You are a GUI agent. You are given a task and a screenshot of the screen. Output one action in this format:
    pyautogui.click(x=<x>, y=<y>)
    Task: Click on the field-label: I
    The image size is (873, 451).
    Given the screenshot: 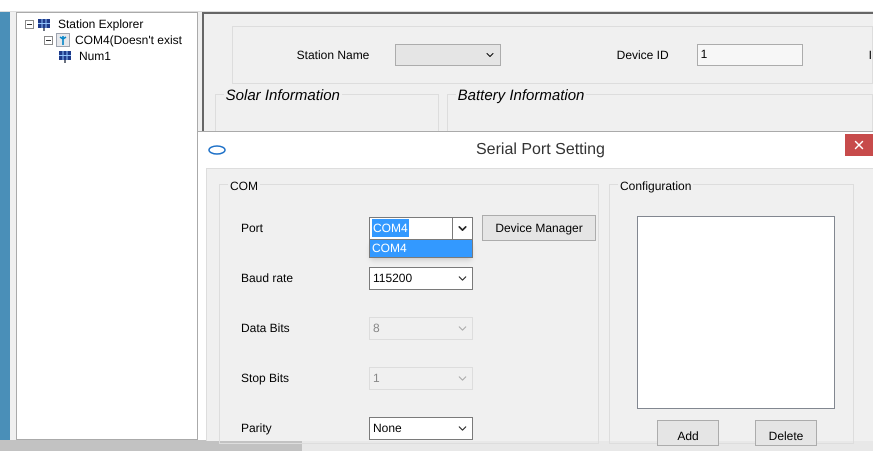 What is the action you would take?
    pyautogui.click(x=870, y=55)
    